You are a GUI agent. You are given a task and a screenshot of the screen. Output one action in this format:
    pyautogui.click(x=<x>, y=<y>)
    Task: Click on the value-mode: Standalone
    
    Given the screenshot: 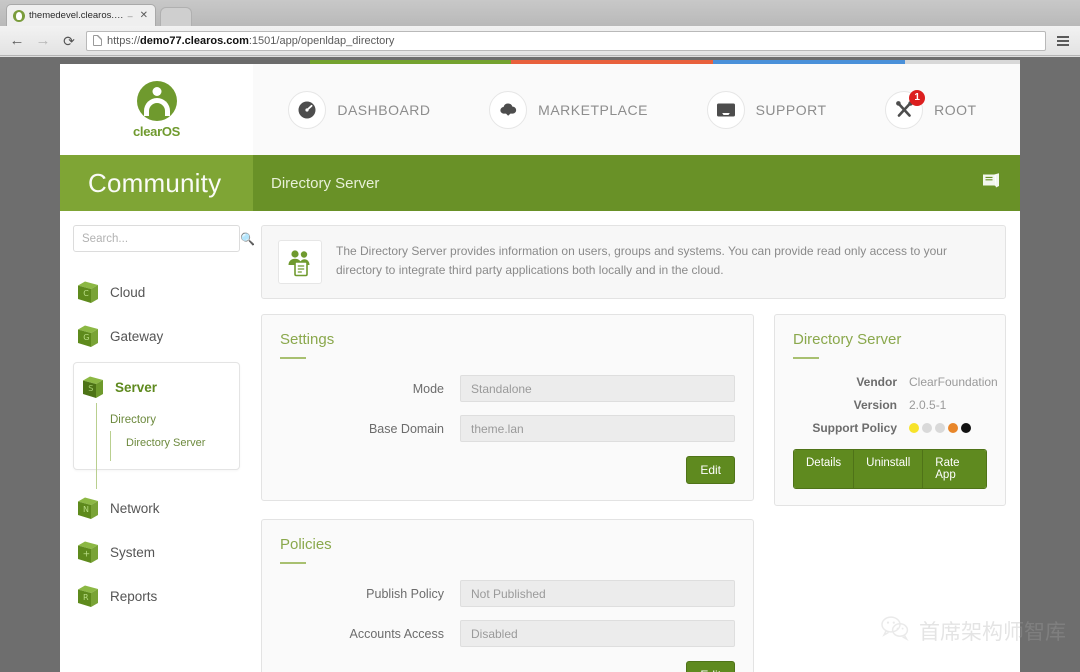 What is the action you would take?
    pyautogui.click(x=597, y=388)
    